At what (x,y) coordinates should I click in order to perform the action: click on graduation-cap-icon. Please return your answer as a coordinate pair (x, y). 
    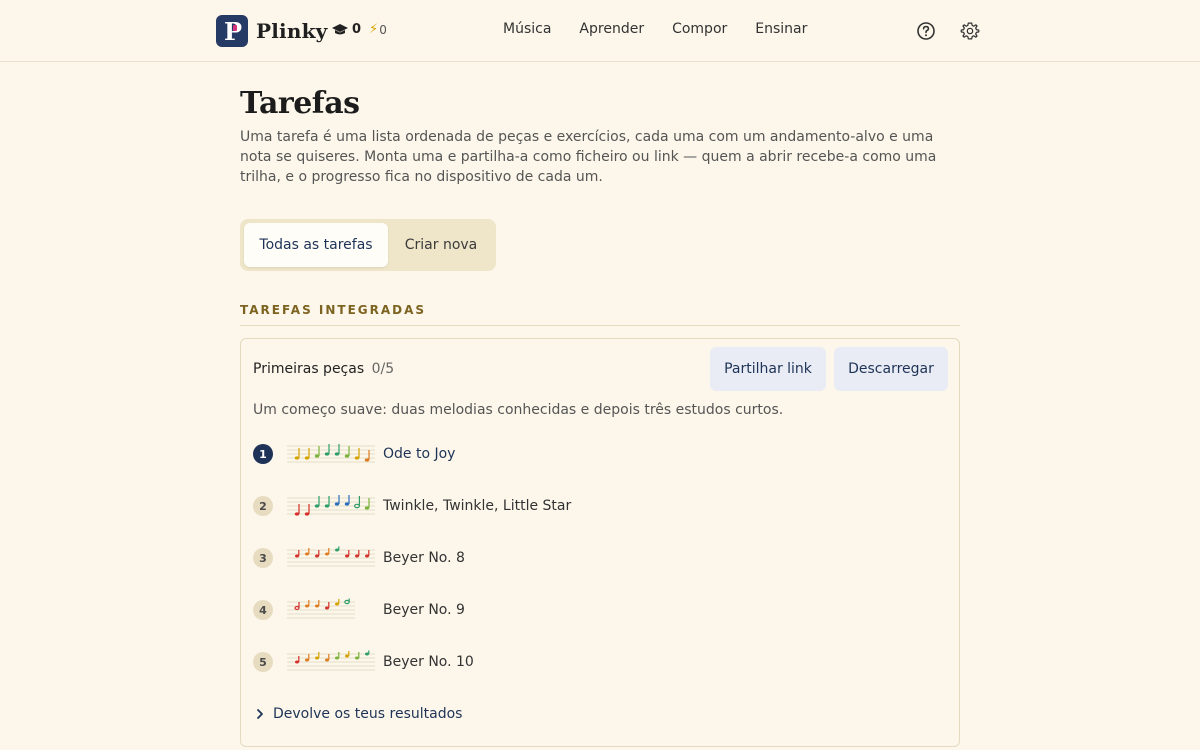
    Looking at the image, I should click on (340, 29).